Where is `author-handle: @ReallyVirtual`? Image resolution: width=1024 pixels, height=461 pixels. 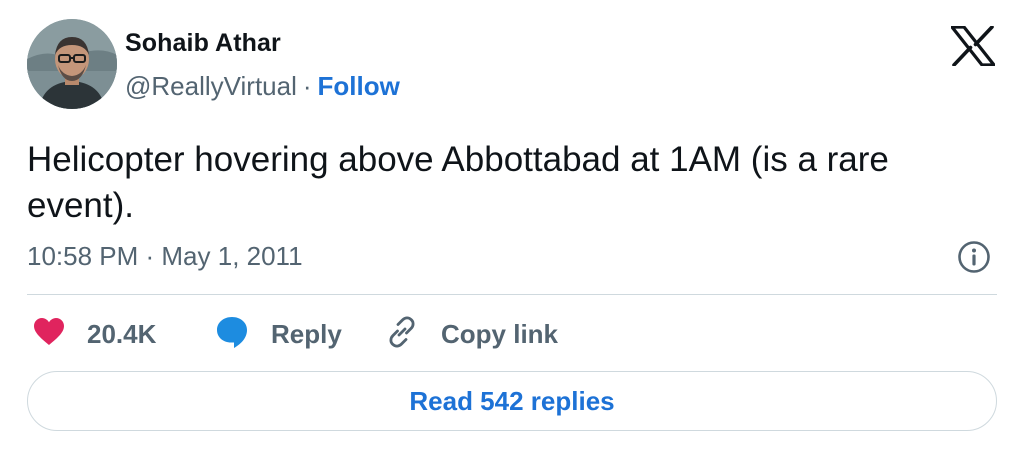
author-handle: @ReallyVirtual is located at coordinates (211, 86).